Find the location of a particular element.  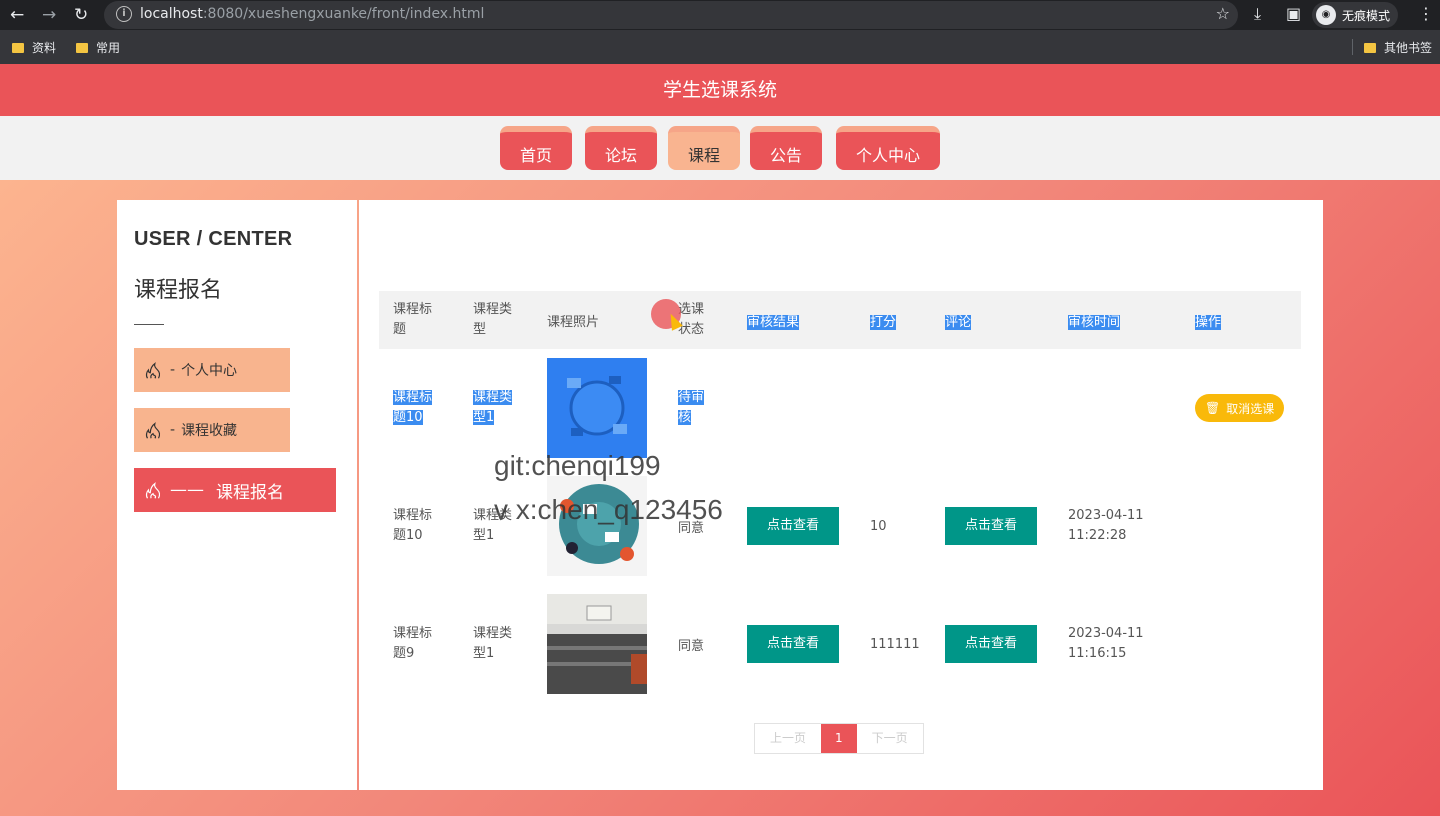

other-bookmarks: 其他书签 is located at coordinates (1398, 47).